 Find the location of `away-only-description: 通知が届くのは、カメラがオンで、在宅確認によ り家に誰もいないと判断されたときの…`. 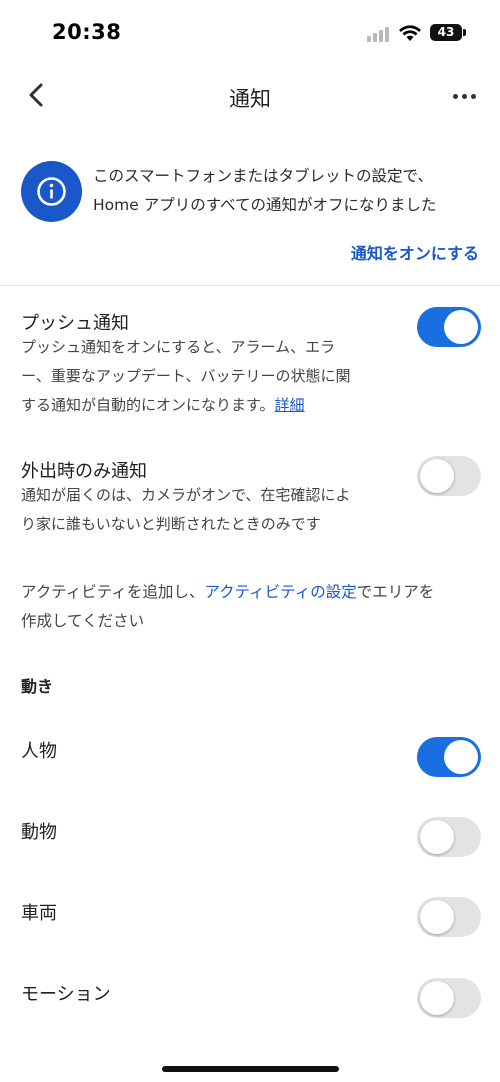

away-only-description: 通知が届くのは、カメラがオンで、在宅確認によ り家に誰もいないと判断されたときの… is located at coordinates (211, 510).